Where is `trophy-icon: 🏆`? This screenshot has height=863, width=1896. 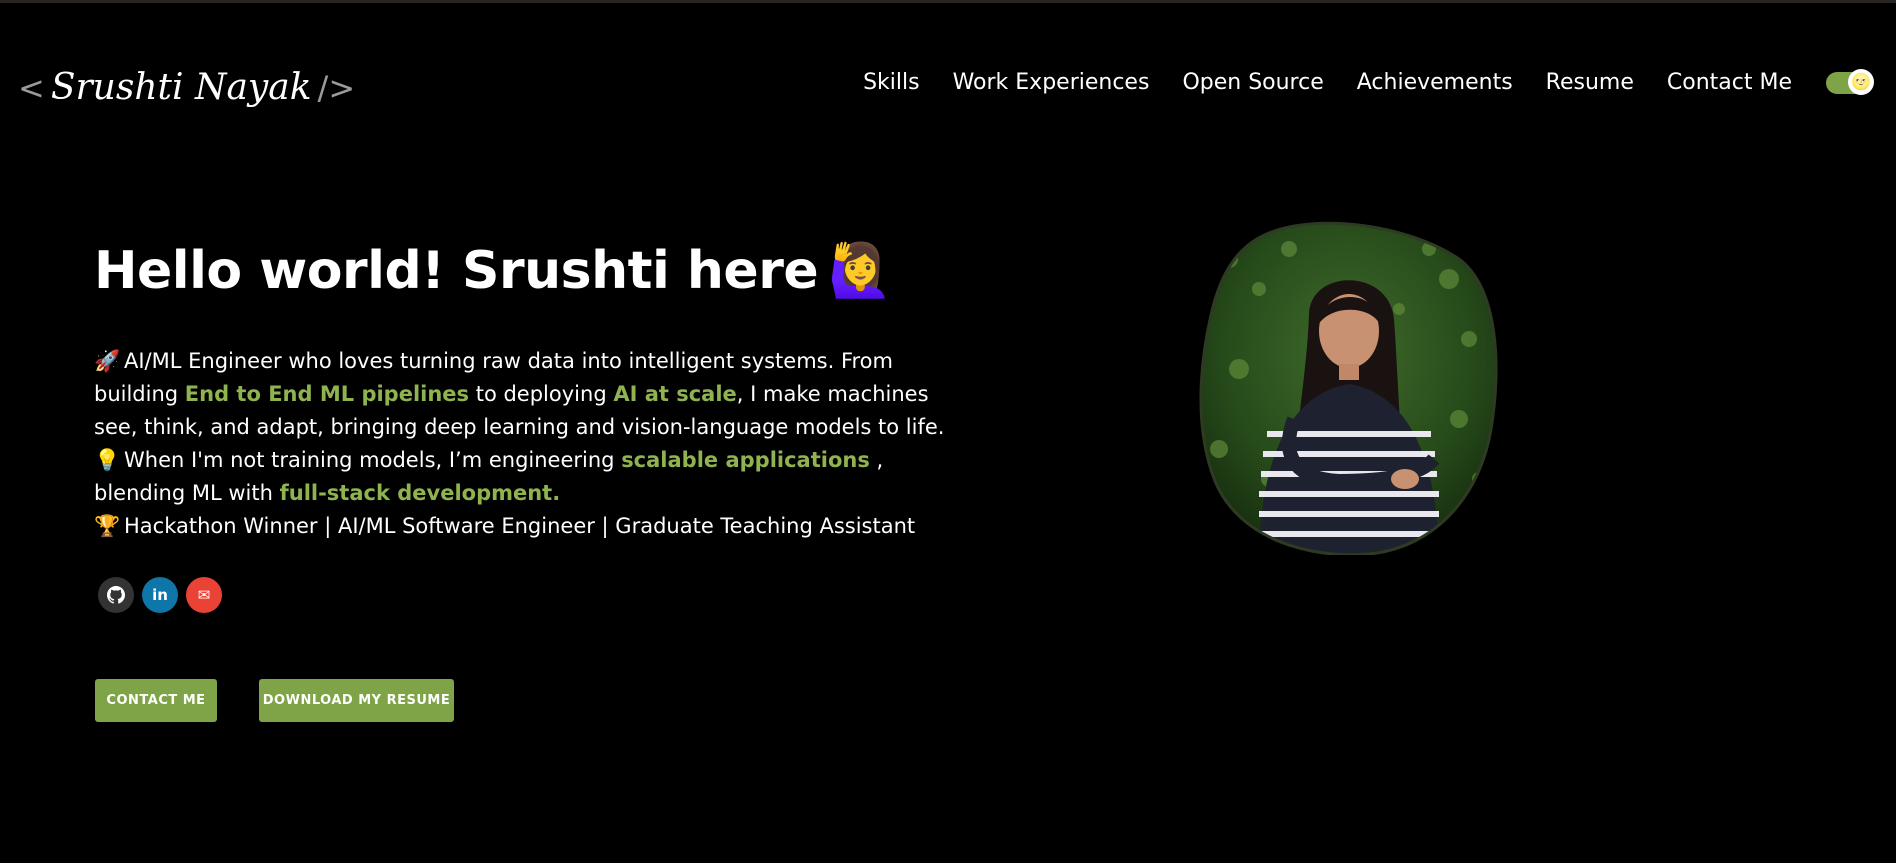
trophy-icon: 🏆 is located at coordinates (107, 526).